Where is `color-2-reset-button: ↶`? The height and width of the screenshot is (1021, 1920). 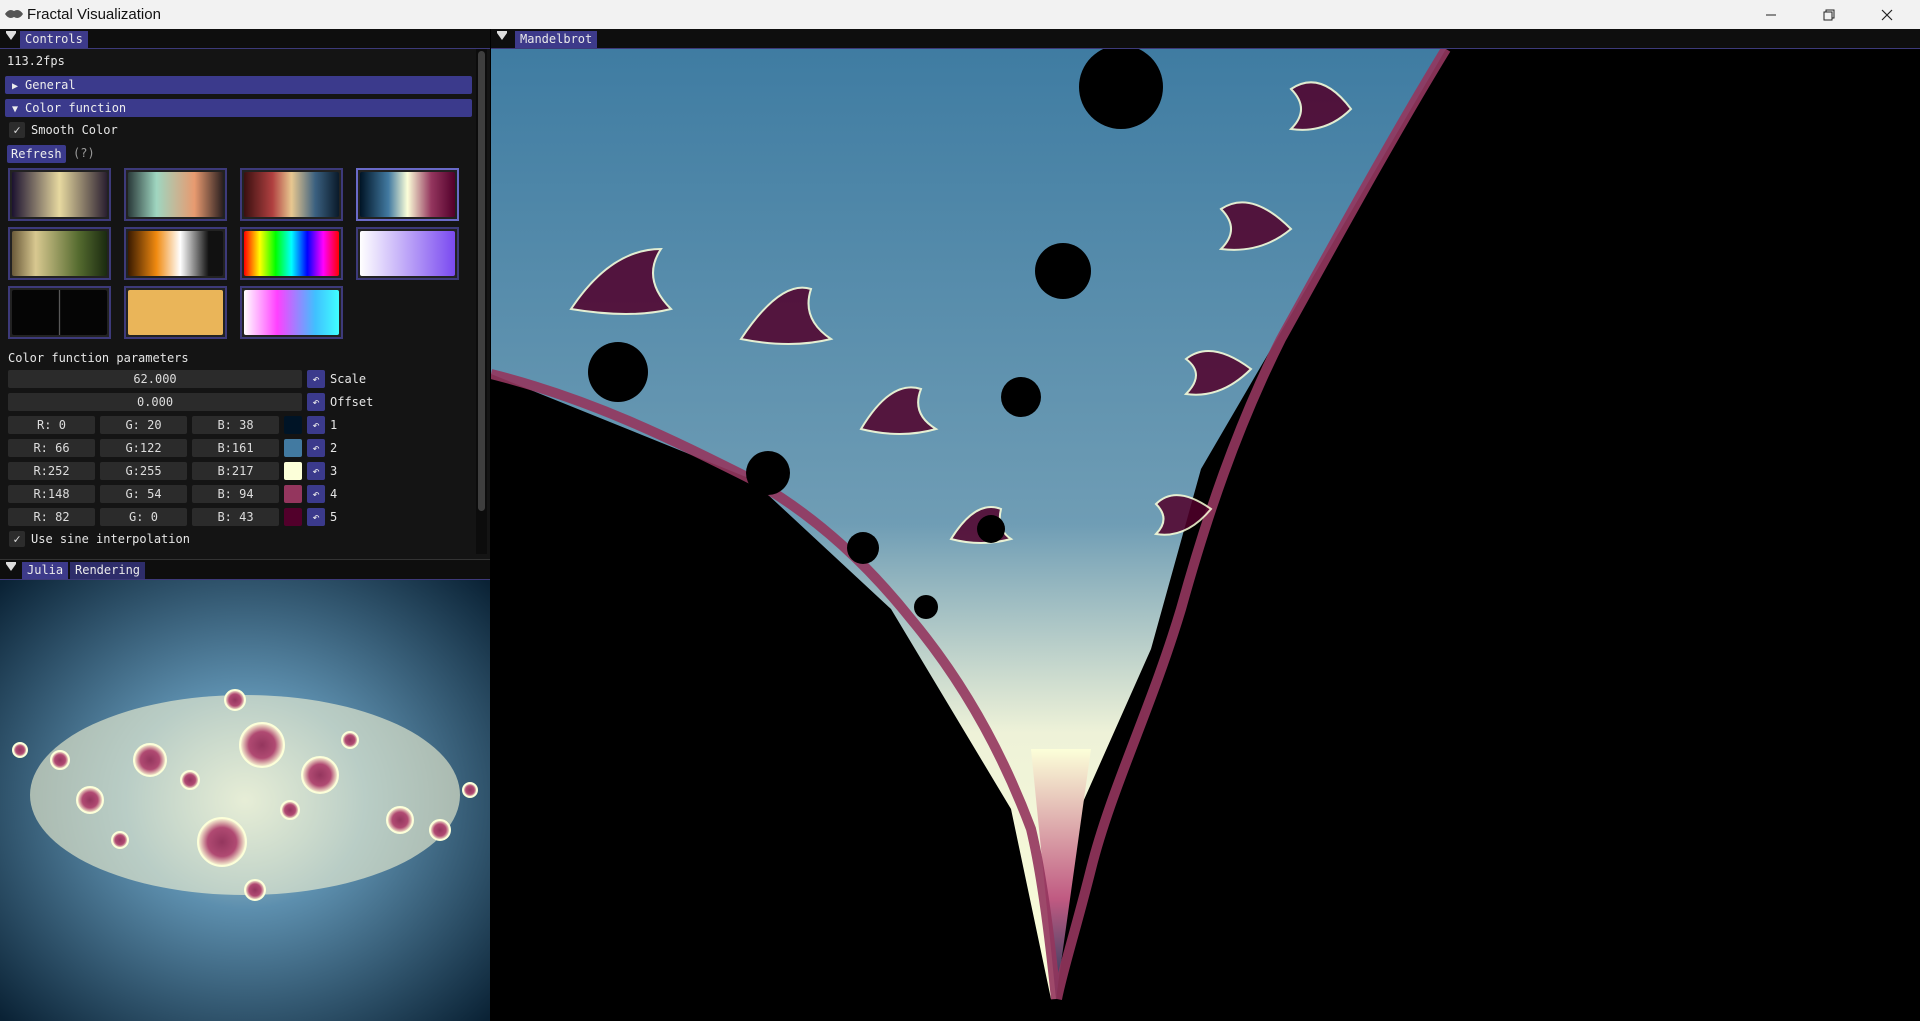 color-2-reset-button: ↶ is located at coordinates (316, 448).